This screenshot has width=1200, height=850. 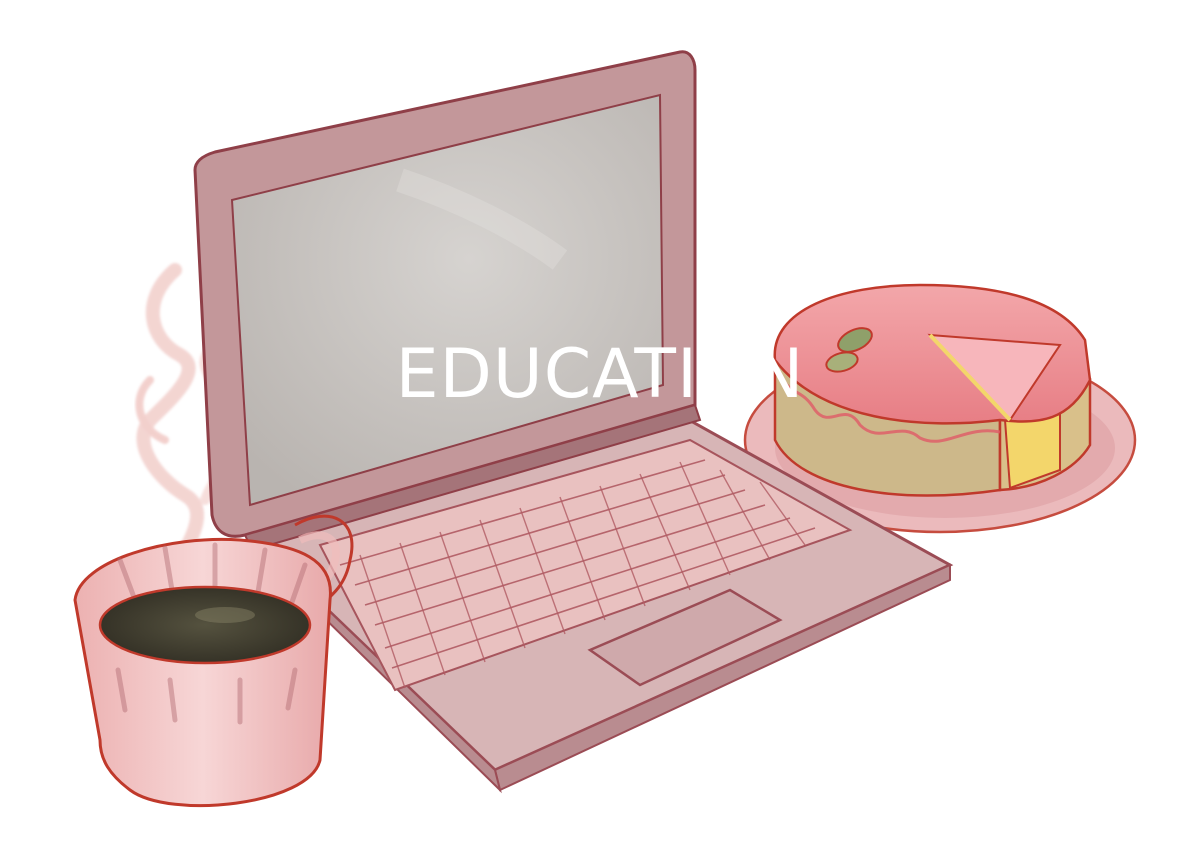 I want to click on coffee-surface, so click(x=205, y=625).